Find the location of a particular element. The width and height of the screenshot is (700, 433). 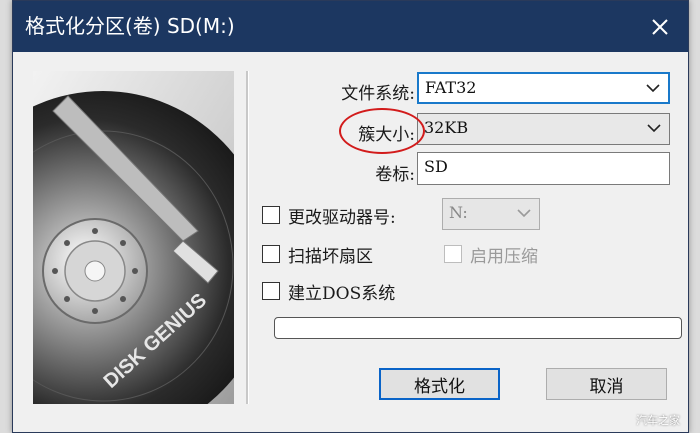

enable-compression-checkbox is located at coordinates (453, 254).